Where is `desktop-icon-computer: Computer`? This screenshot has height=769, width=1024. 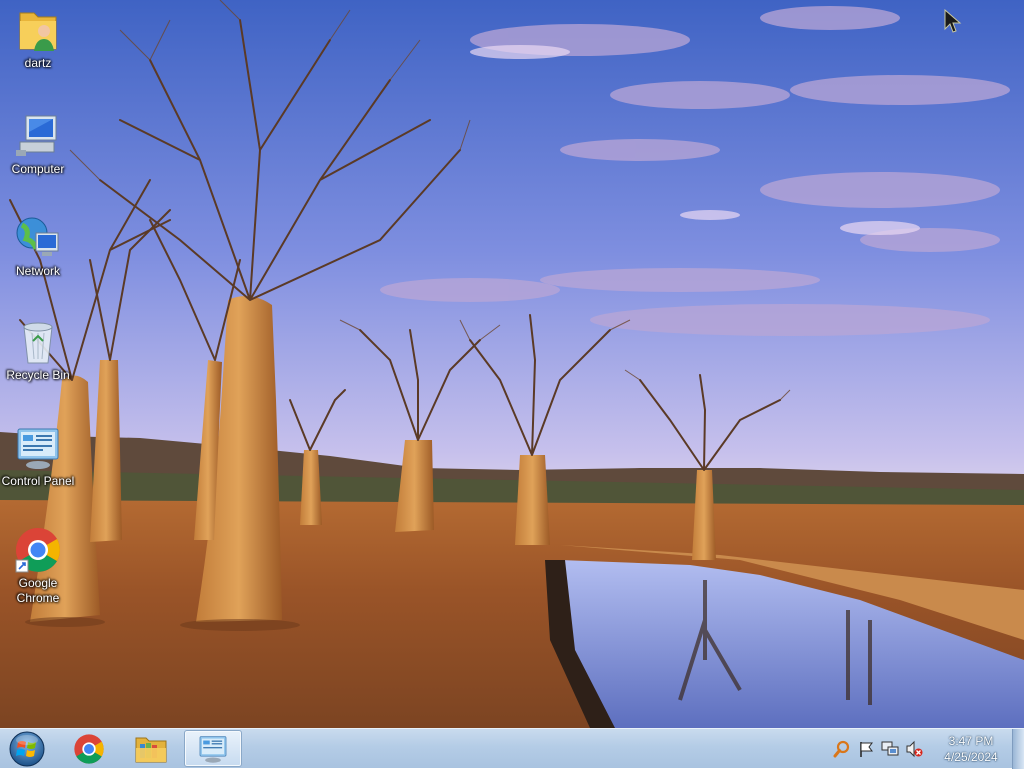 desktop-icon-computer: Computer is located at coordinates (38, 144).